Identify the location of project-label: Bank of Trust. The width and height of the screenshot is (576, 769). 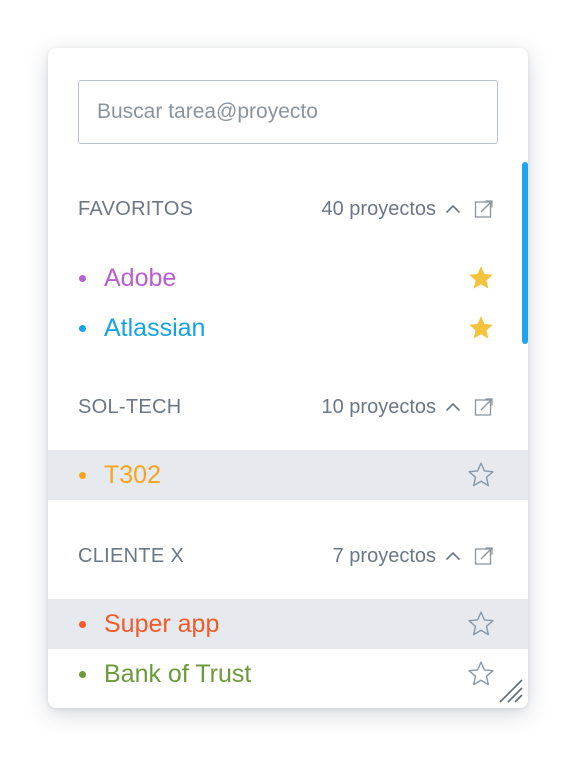
(178, 673).